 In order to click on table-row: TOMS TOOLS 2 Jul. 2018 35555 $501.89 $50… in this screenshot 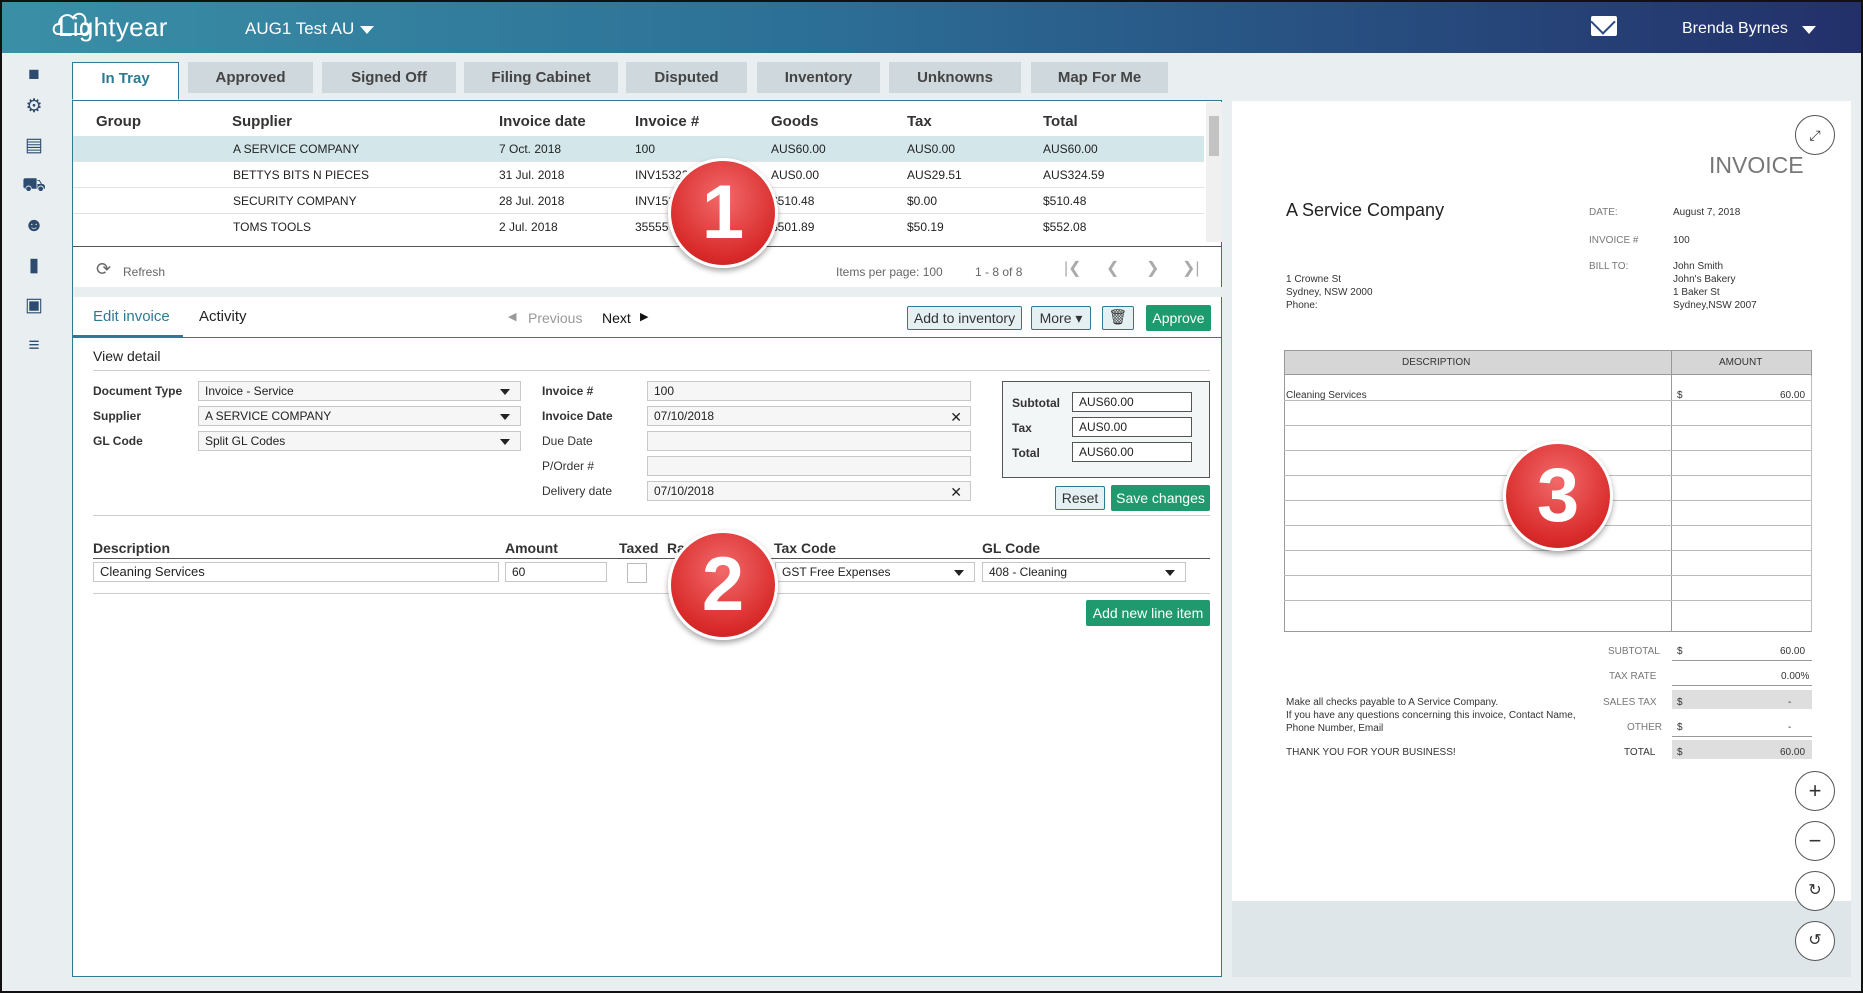, I will do `click(638, 227)`.